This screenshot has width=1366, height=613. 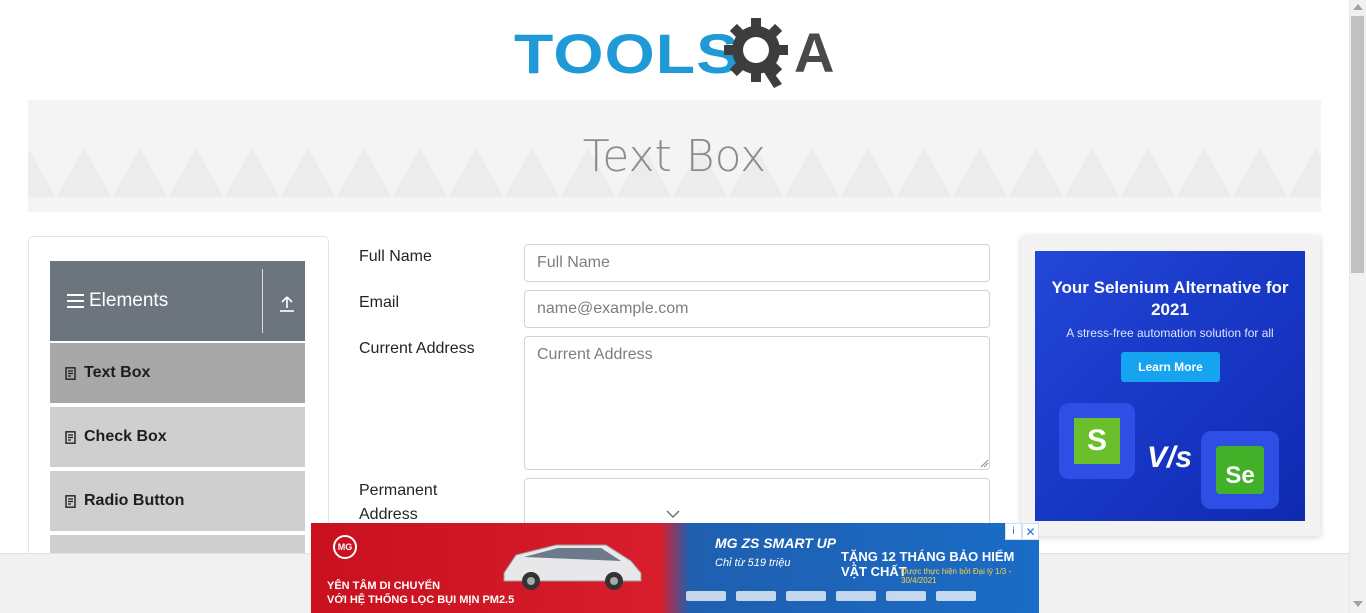 What do you see at coordinates (756, 53) in the screenshot?
I see `gear-q-icon` at bounding box center [756, 53].